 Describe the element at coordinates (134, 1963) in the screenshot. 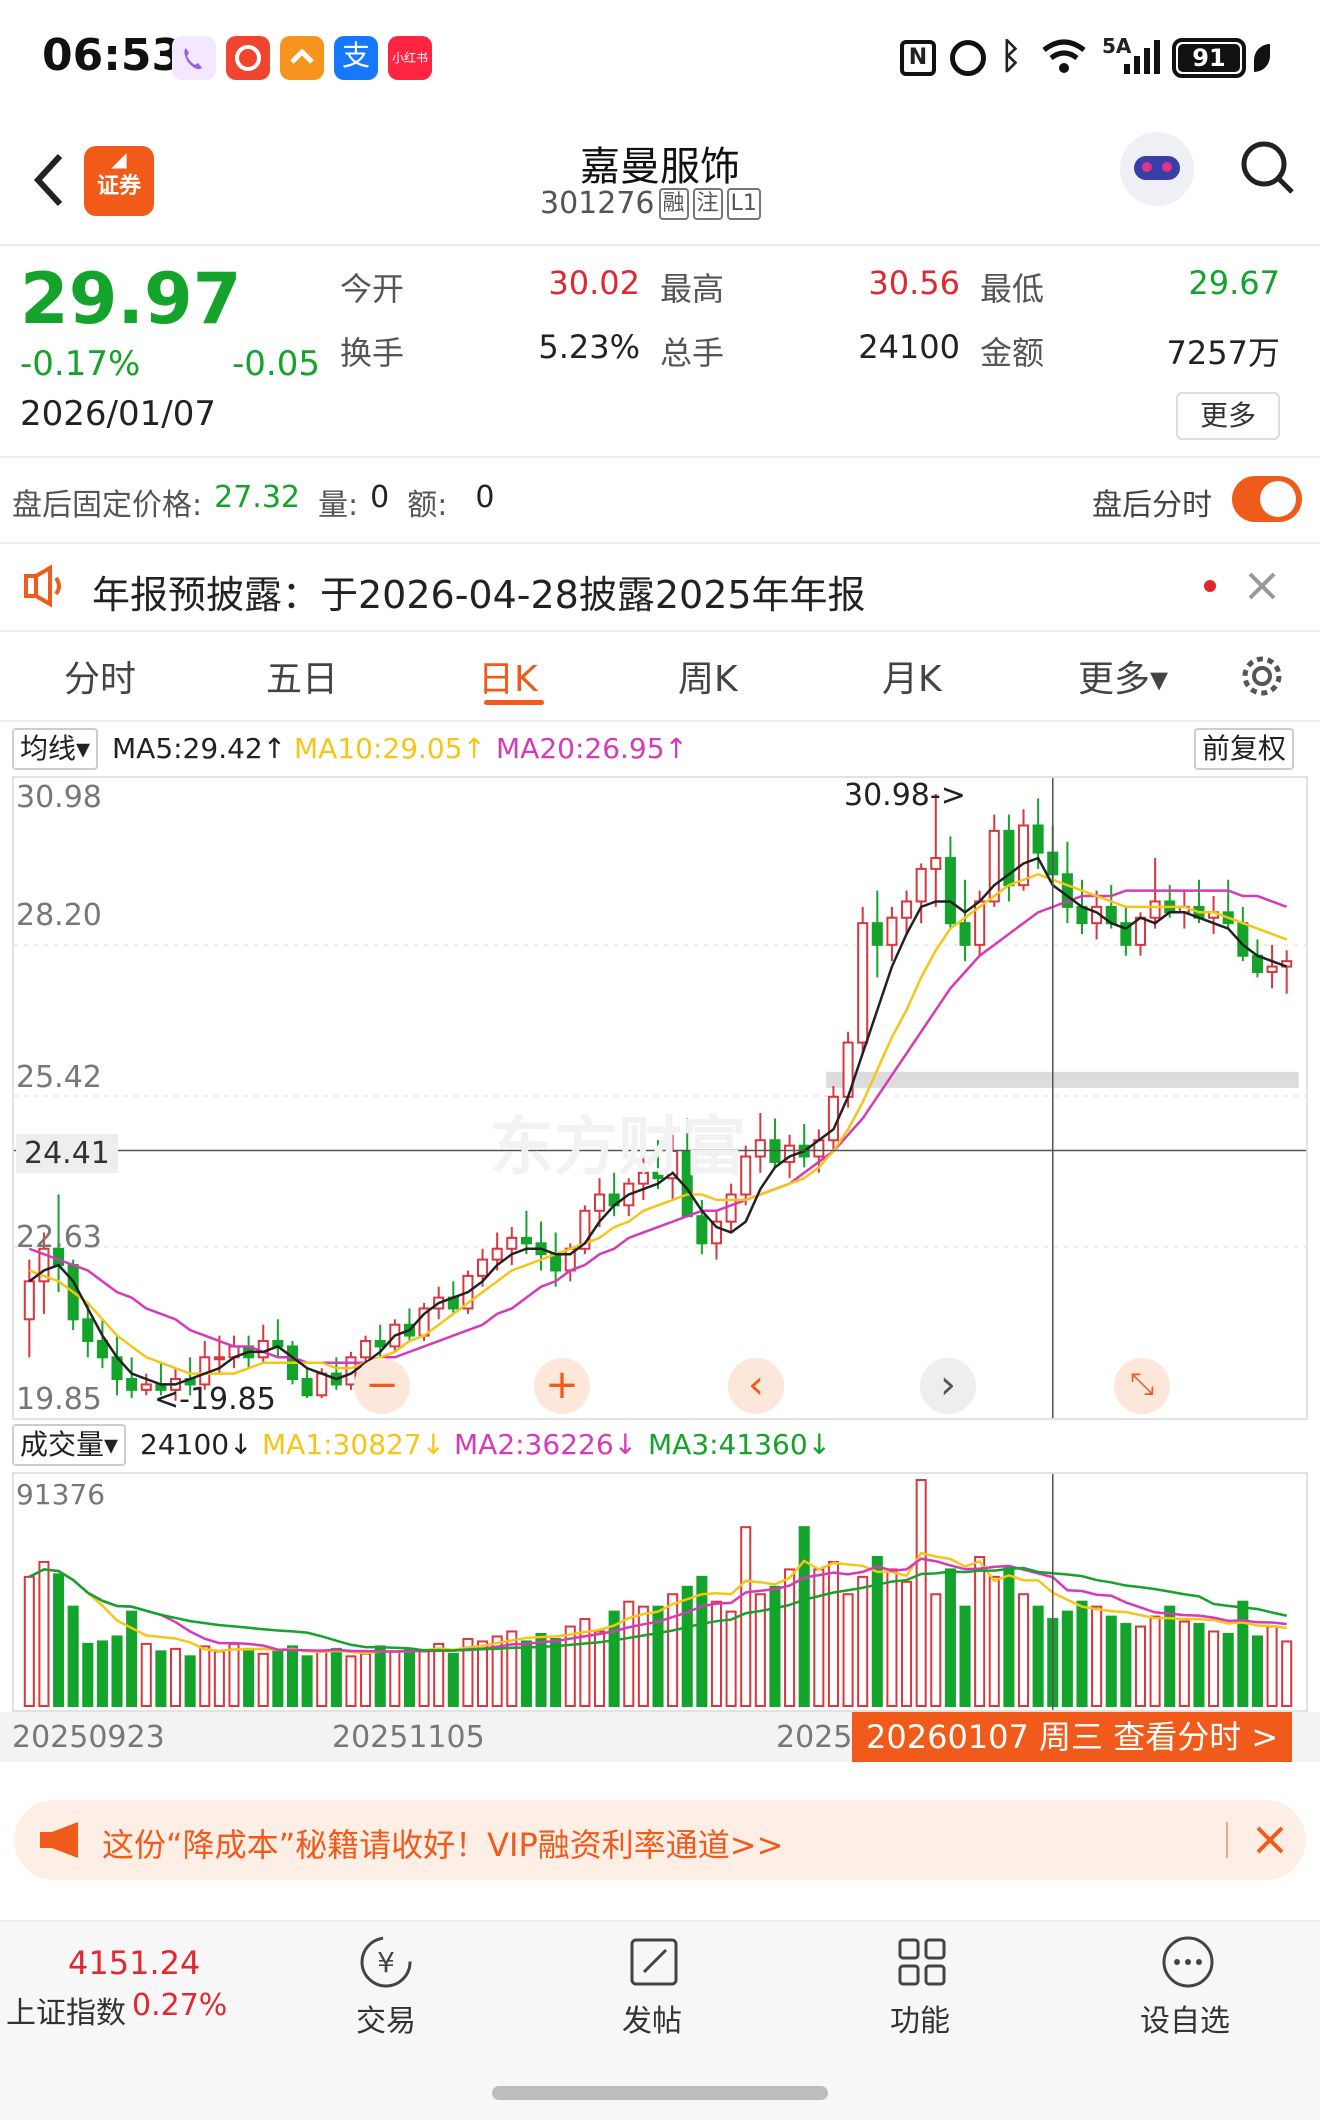

I see `index-value: 4151.24` at that location.